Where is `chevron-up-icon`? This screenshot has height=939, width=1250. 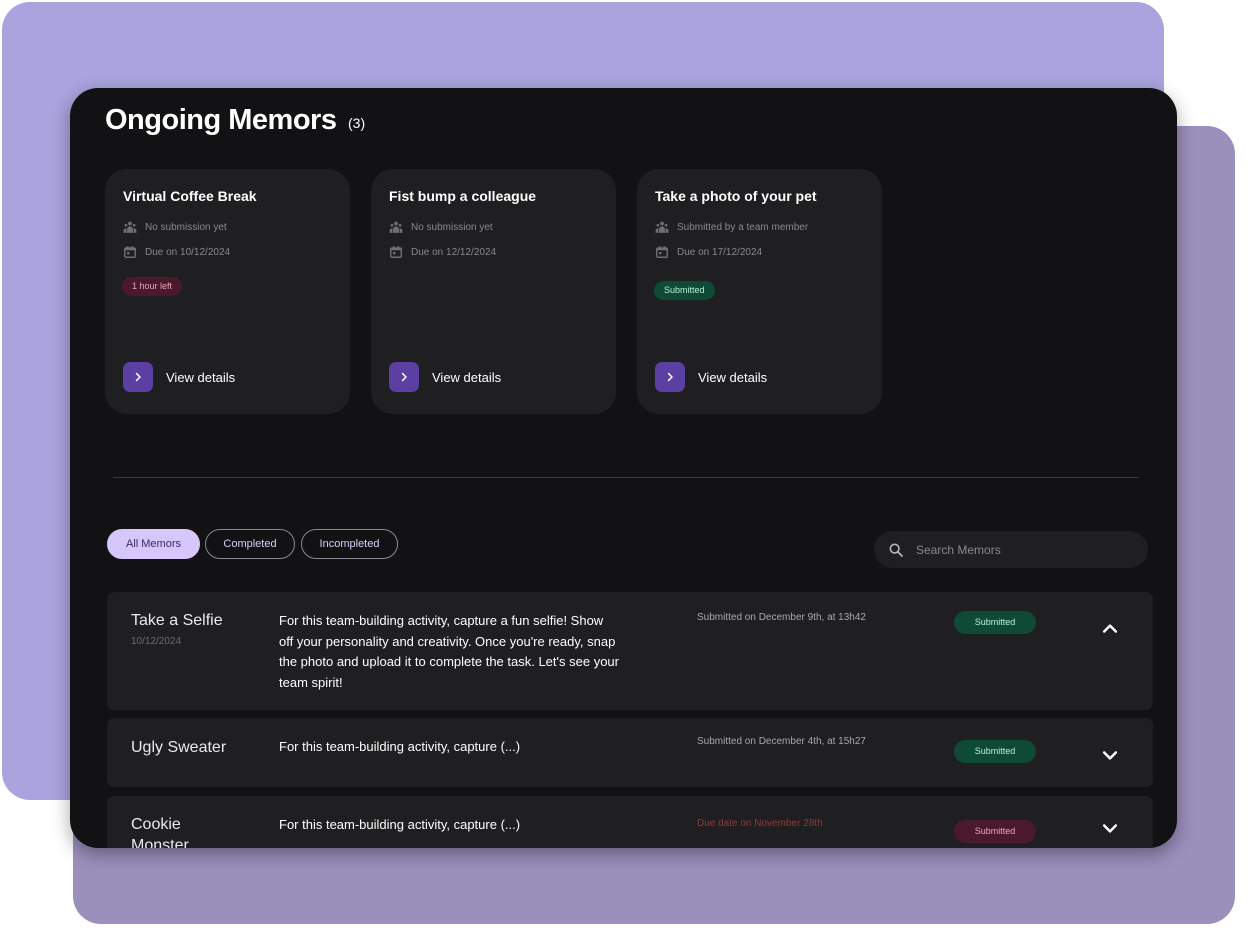 chevron-up-icon is located at coordinates (1110, 629).